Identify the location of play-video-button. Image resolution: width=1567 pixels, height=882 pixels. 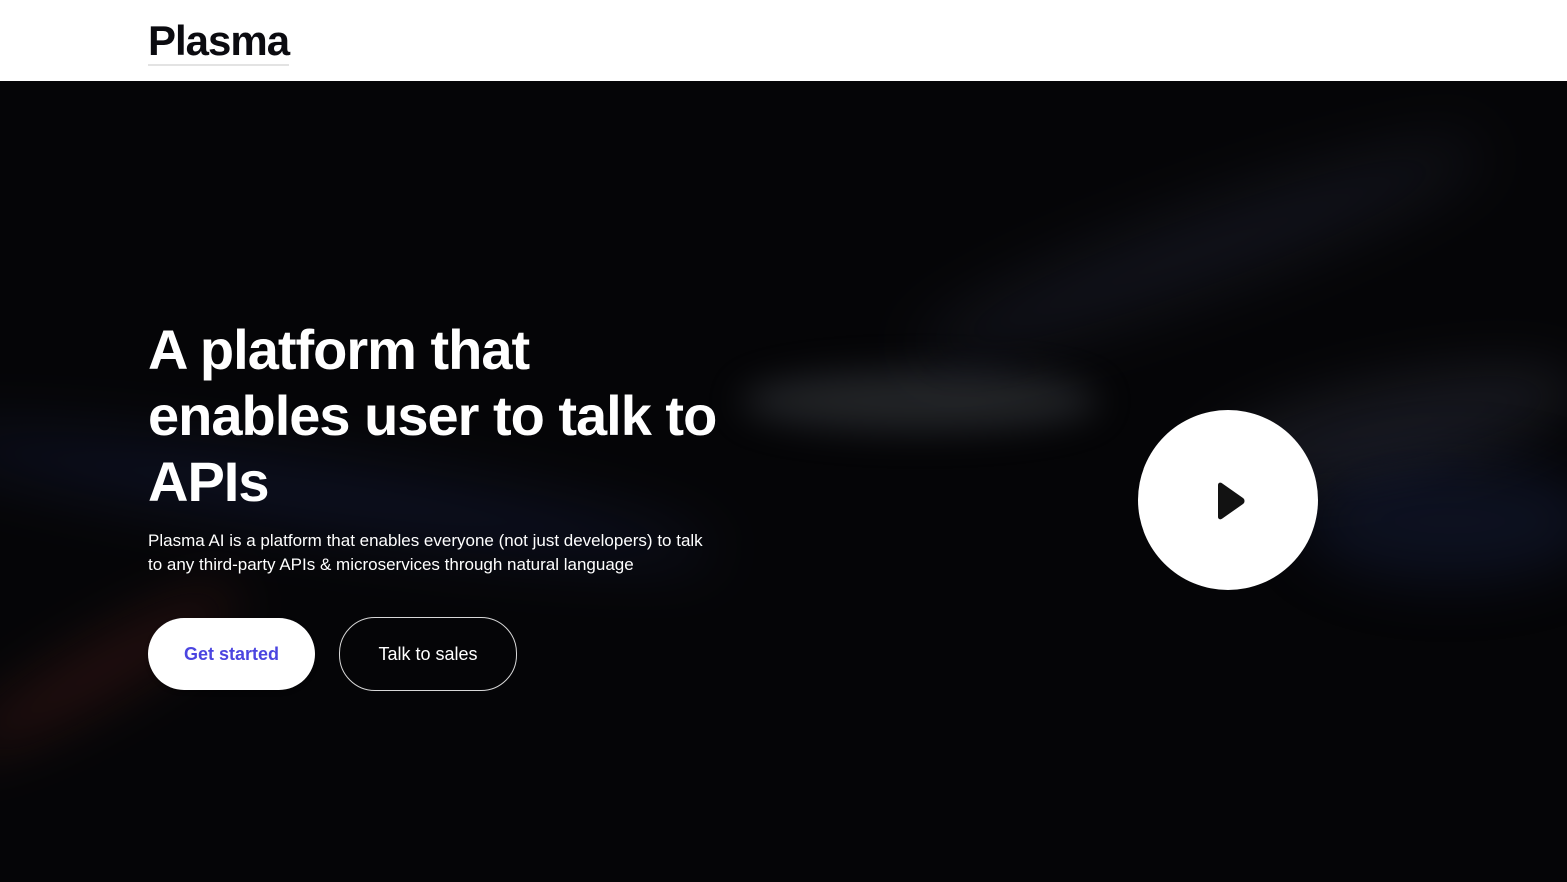
(1228, 500).